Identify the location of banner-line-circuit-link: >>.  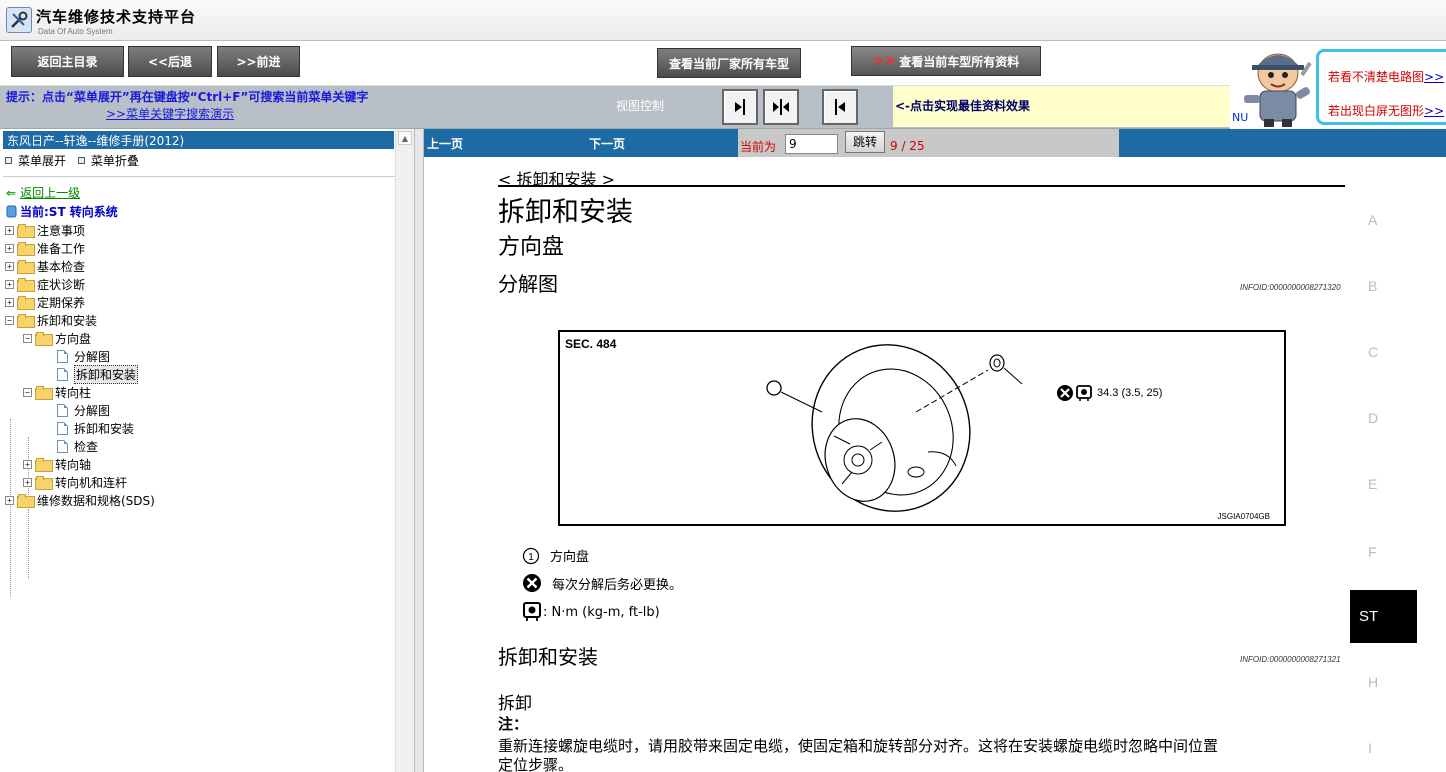
(1434, 77).